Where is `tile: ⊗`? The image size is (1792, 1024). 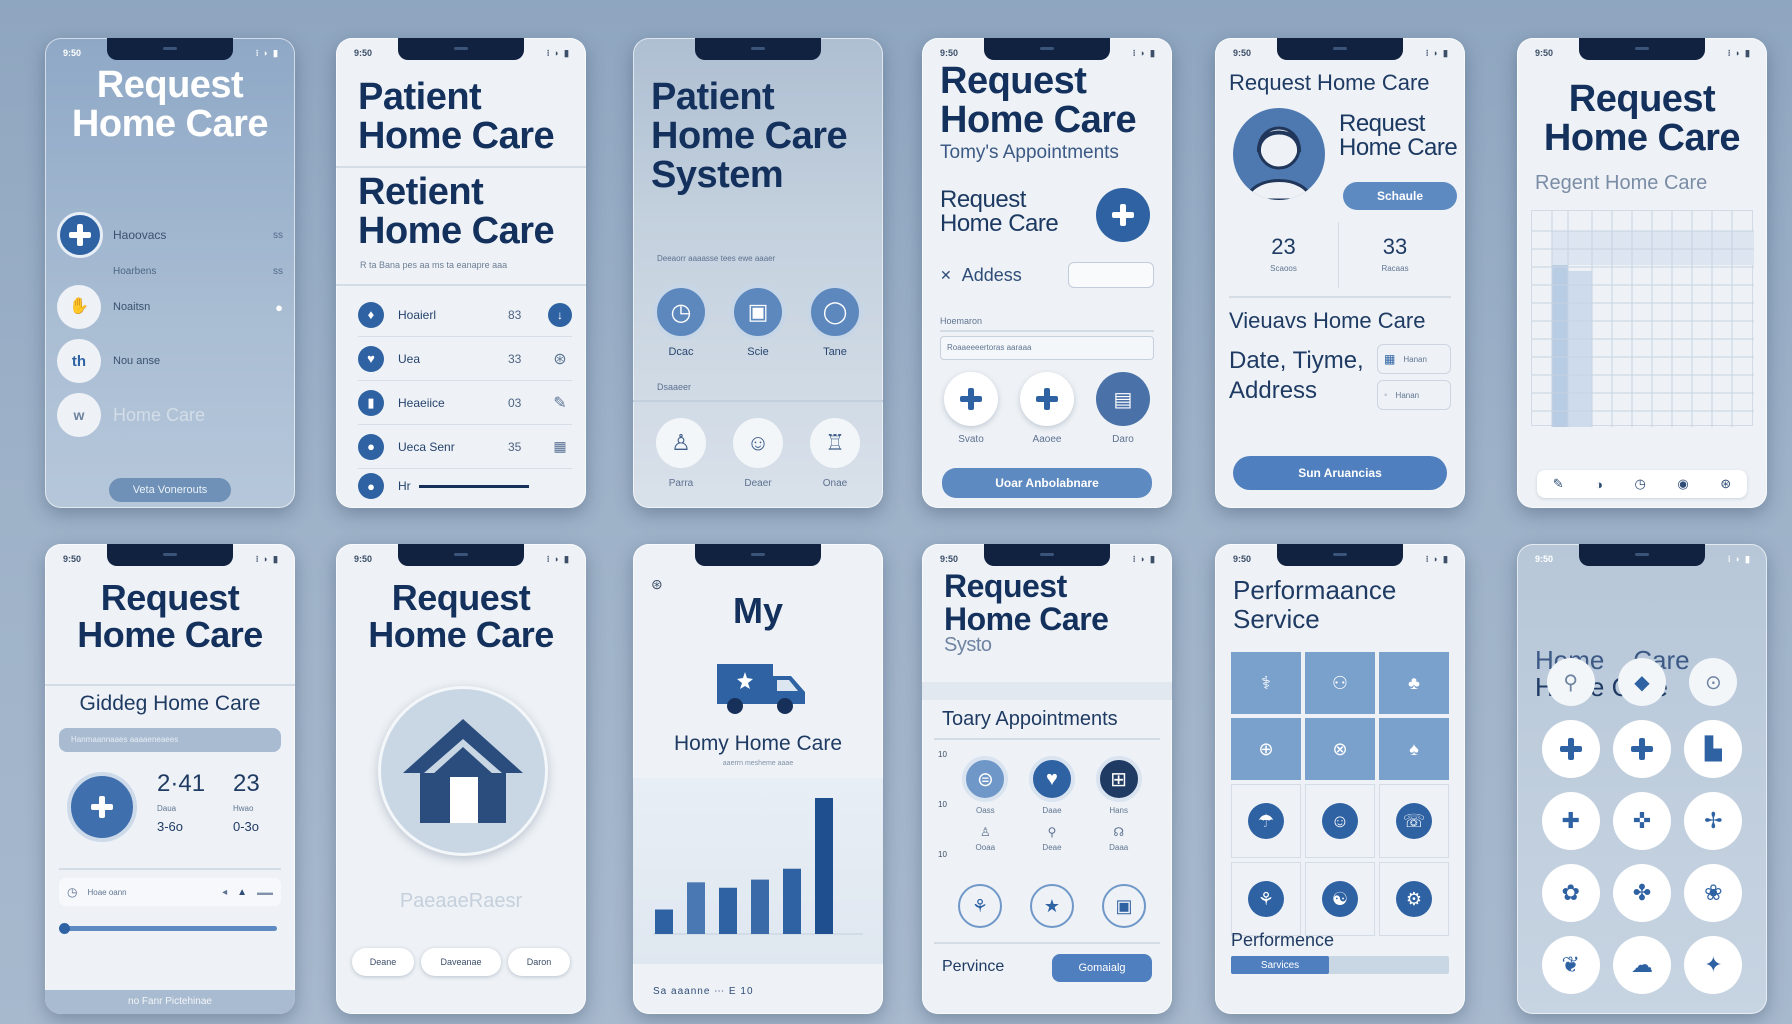
tile: ⊗ is located at coordinates (1340, 749).